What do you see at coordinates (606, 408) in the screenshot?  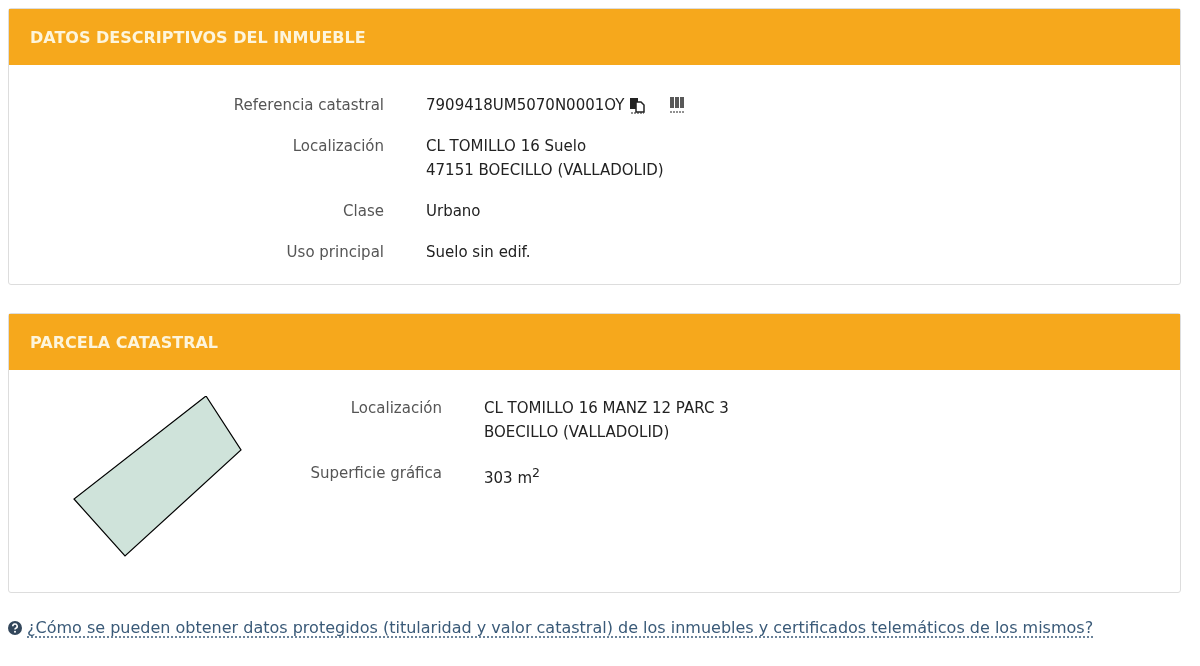 I see `field-value: CL TOMILLO 16 MANZ 12 PARC 3` at bounding box center [606, 408].